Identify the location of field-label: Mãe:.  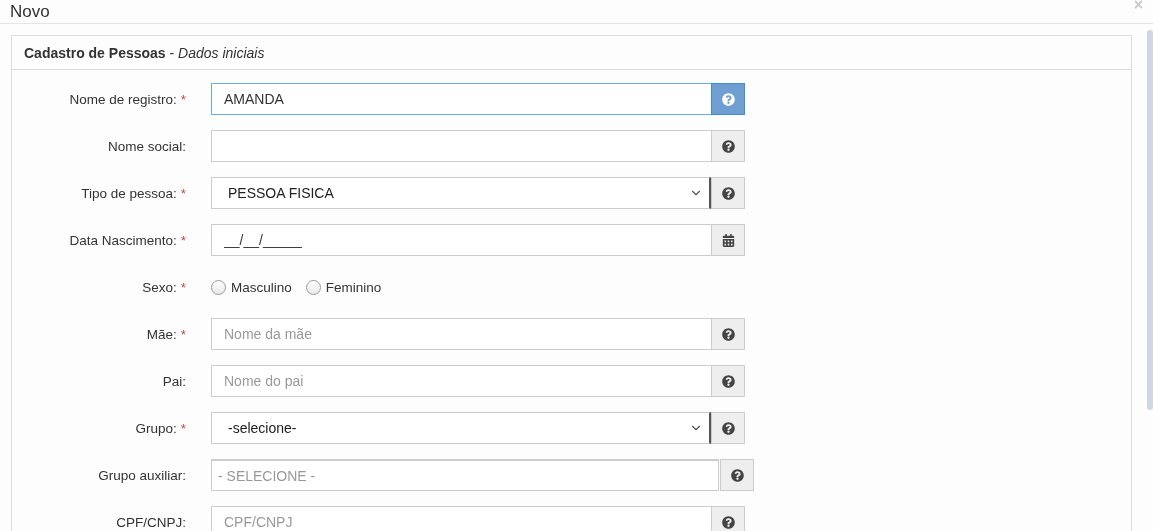
(161, 334).